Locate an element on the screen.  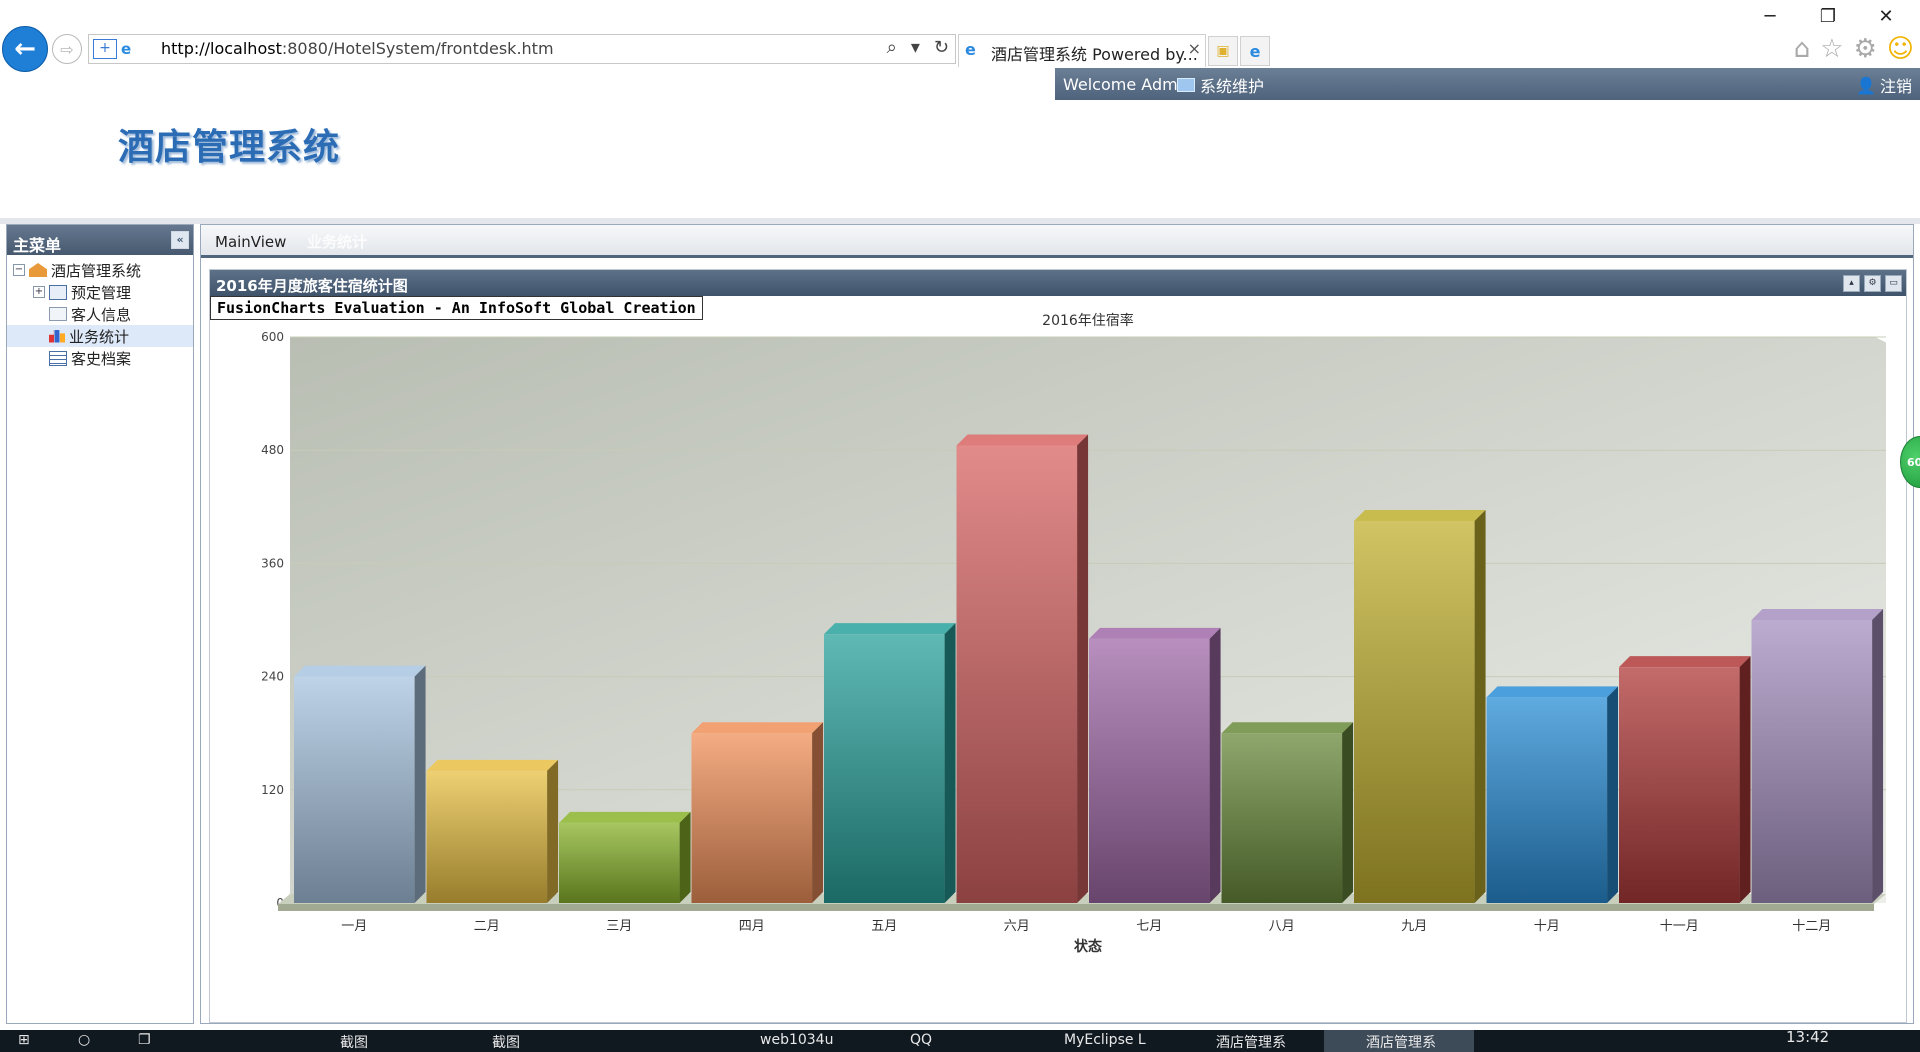
y-tick-label: 240 is located at coordinates (272, 677).